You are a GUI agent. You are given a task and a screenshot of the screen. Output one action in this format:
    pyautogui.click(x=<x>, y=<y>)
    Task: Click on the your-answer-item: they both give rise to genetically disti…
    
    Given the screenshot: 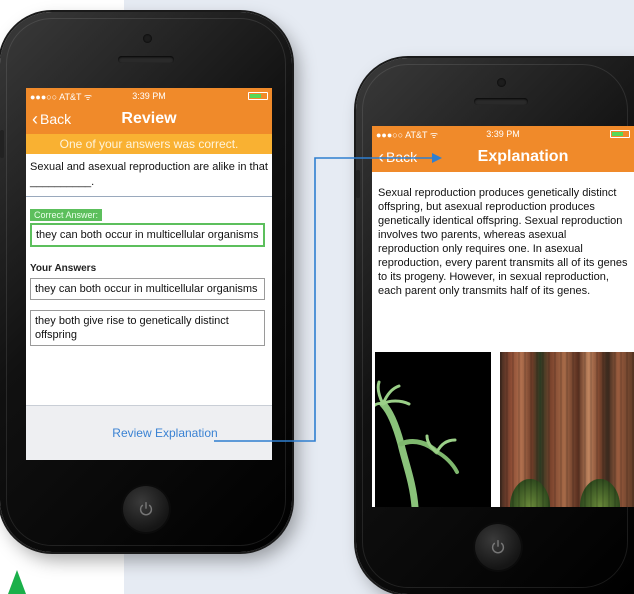 What is the action you would take?
    pyautogui.click(x=147, y=328)
    